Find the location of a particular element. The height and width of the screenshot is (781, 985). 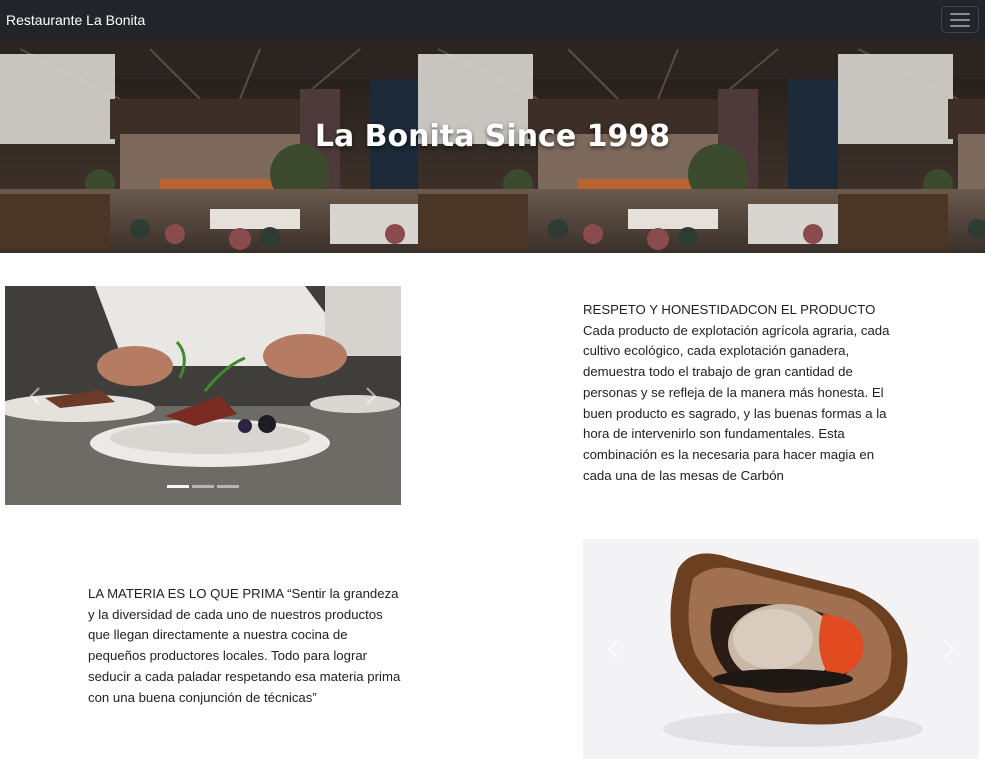

carousel-indicators is located at coordinates (203, 486).